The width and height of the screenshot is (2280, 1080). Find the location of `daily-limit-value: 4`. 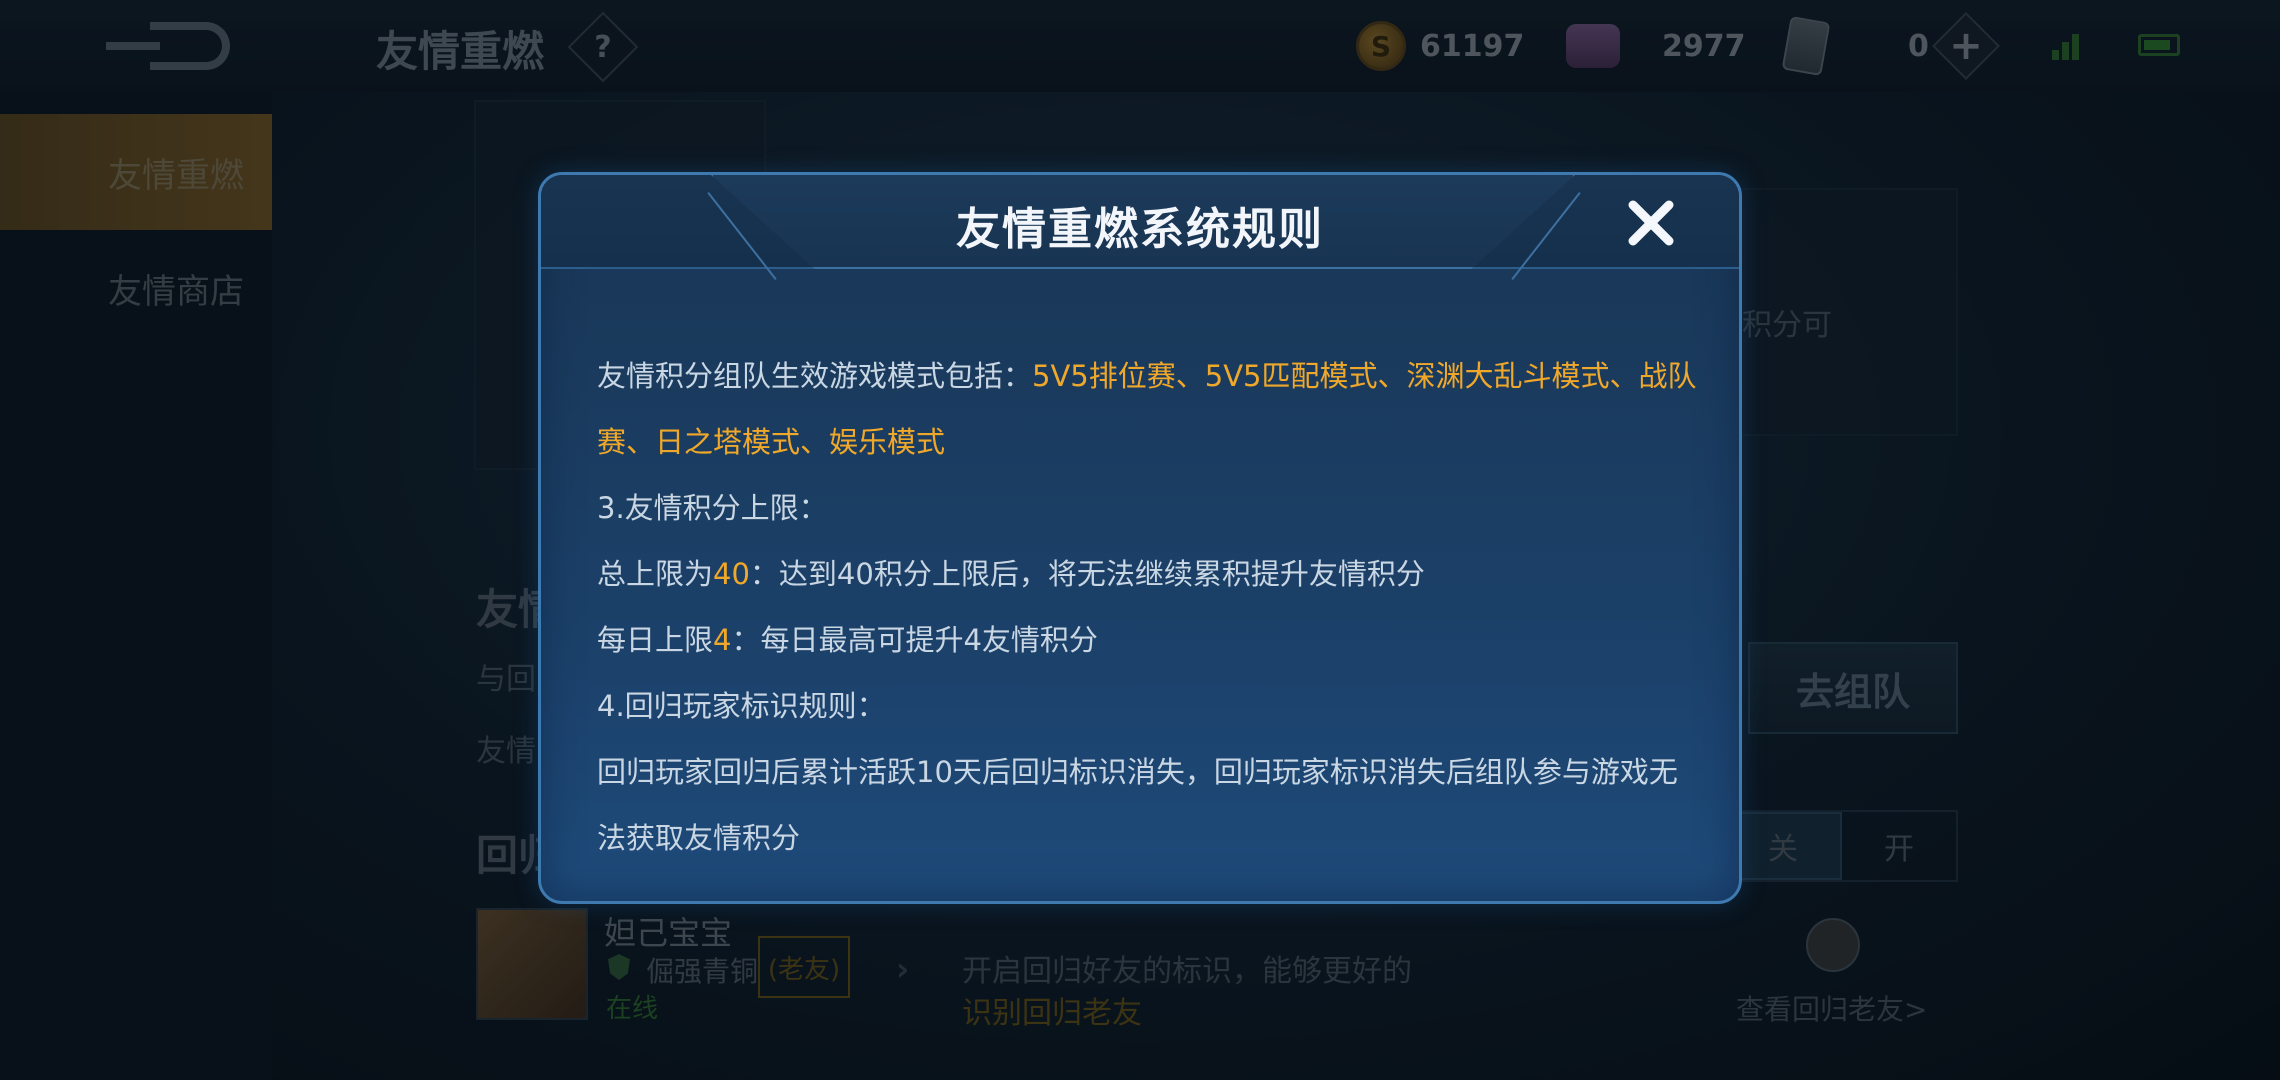

daily-limit-value: 4 is located at coordinates (722, 640).